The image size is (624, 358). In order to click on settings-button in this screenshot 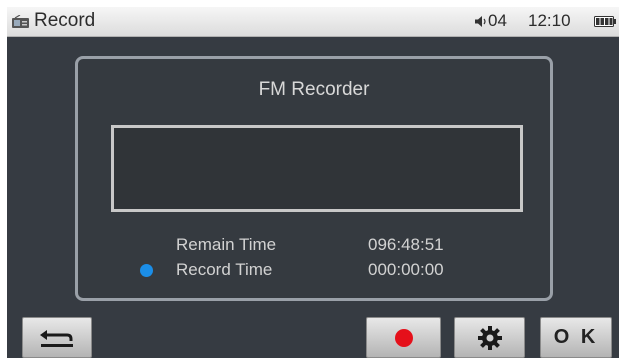, I will do `click(489, 337)`.